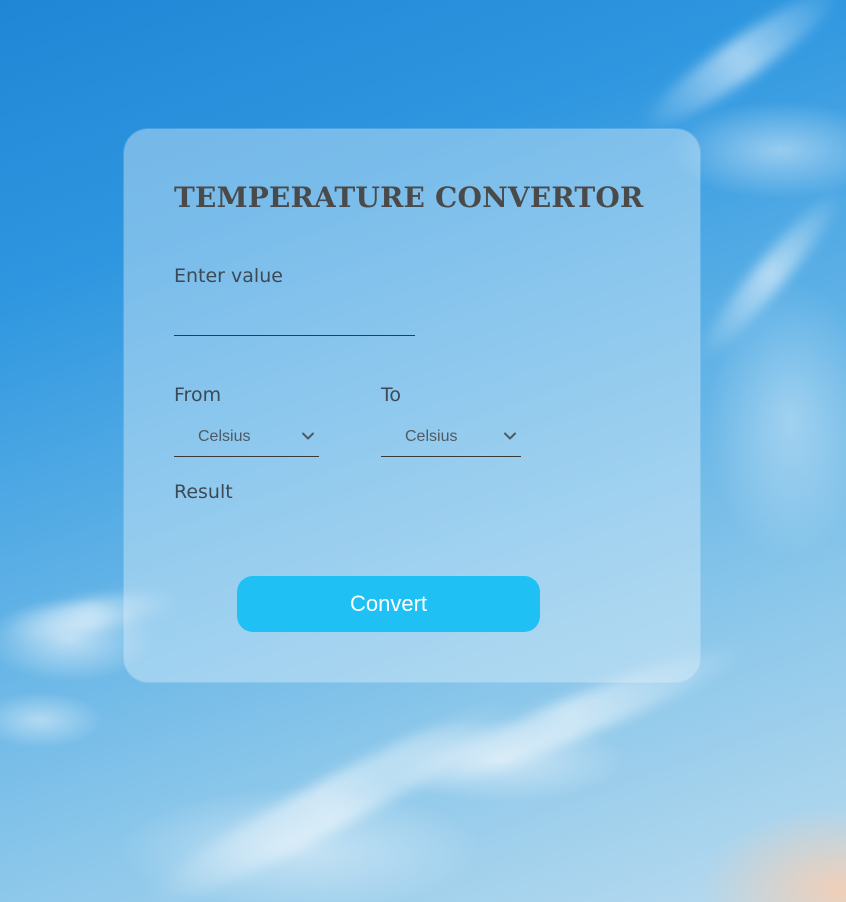 The image size is (846, 902). What do you see at coordinates (228, 276) in the screenshot?
I see `value-label: Enter value` at bounding box center [228, 276].